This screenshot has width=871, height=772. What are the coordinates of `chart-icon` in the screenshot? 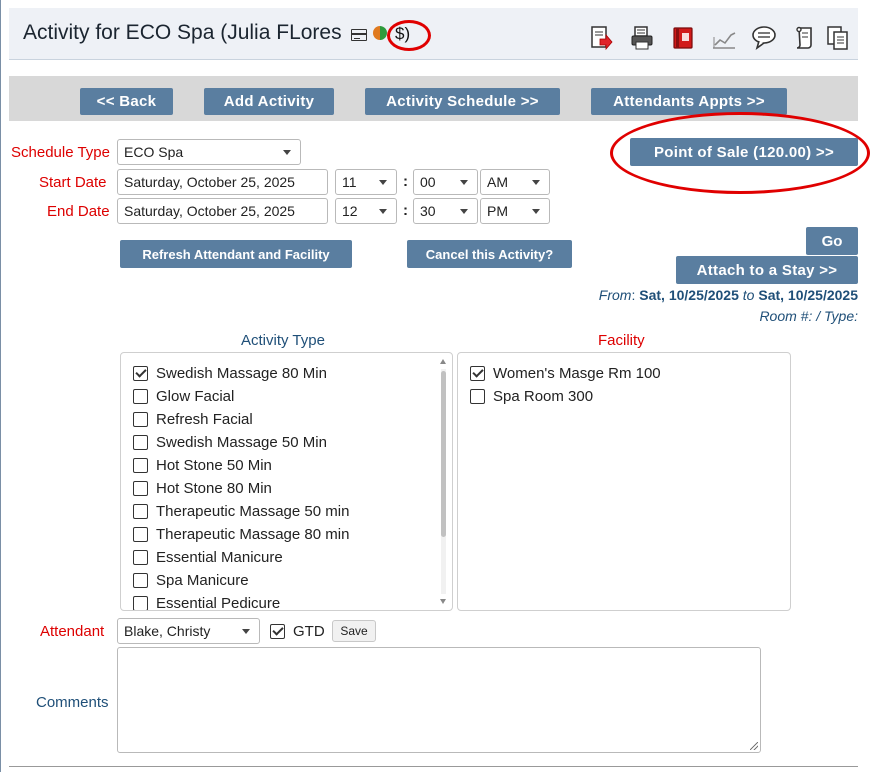 It's located at (724, 38).